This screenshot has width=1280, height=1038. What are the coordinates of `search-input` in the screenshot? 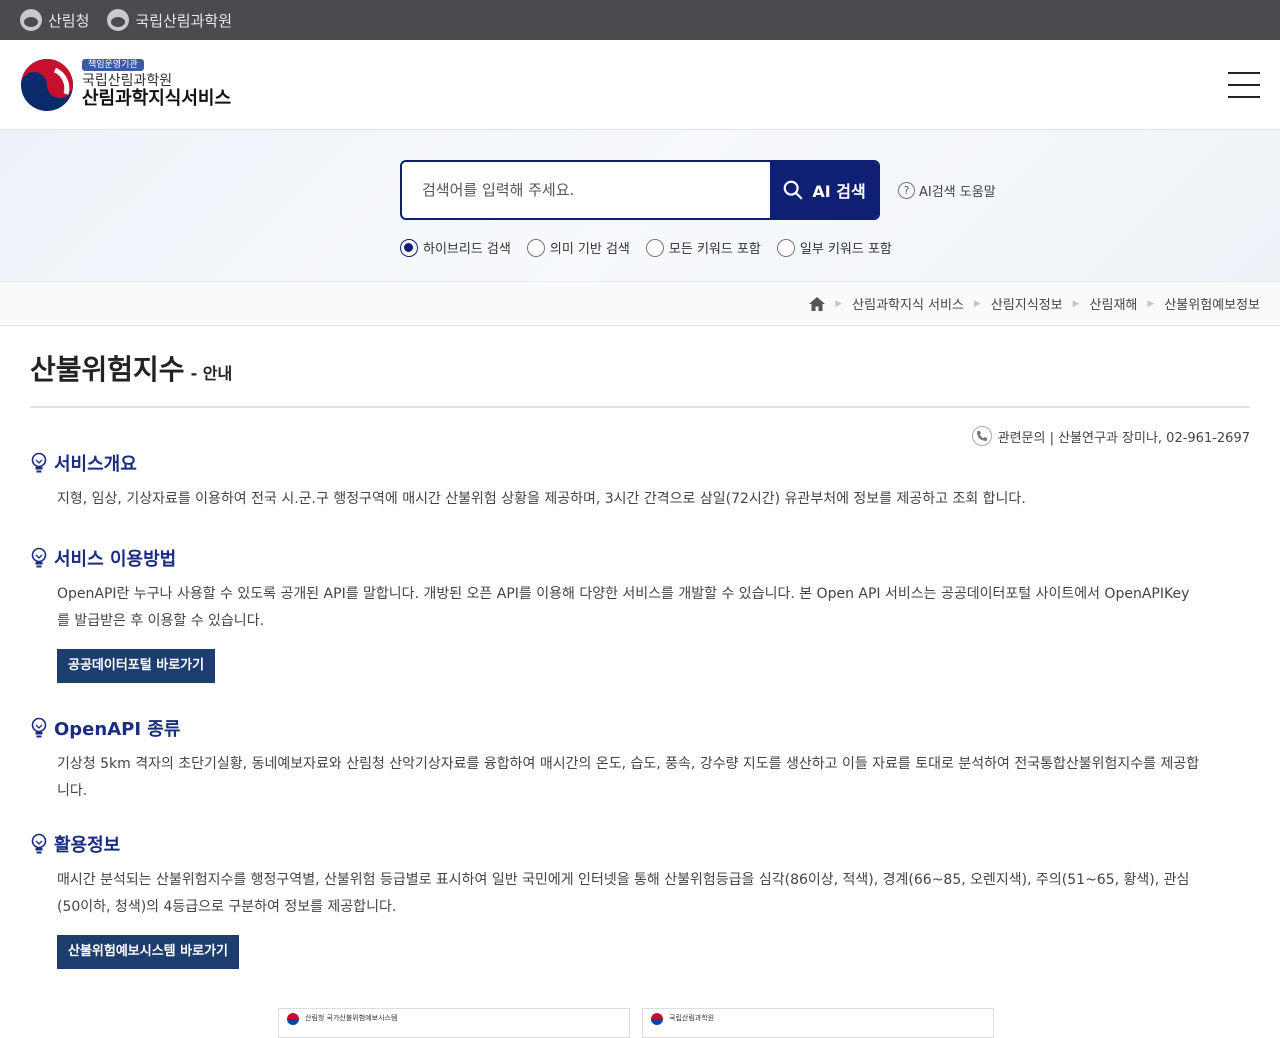 It's located at (586, 190).